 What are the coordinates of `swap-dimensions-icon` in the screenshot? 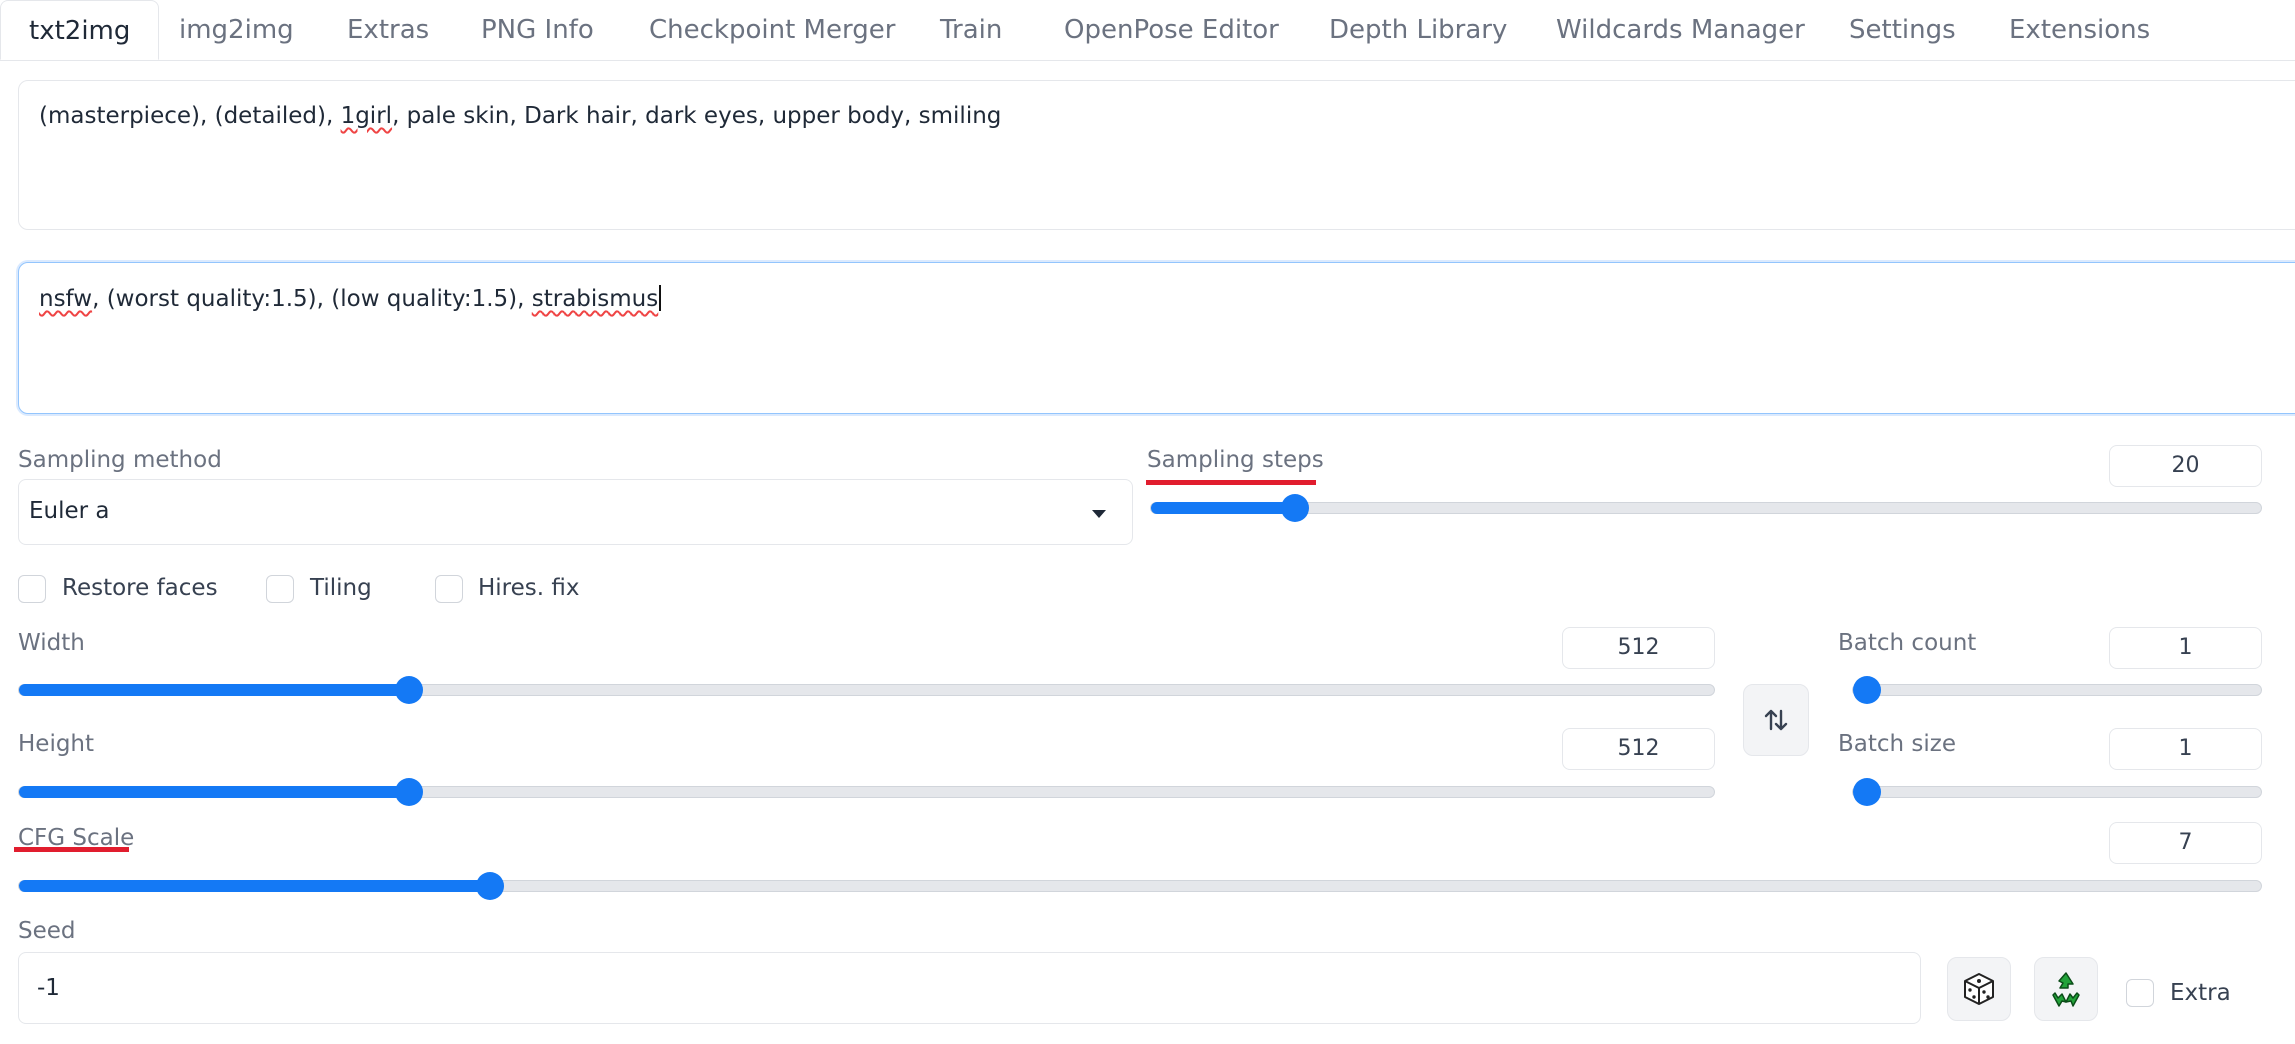 It's located at (1776, 720).